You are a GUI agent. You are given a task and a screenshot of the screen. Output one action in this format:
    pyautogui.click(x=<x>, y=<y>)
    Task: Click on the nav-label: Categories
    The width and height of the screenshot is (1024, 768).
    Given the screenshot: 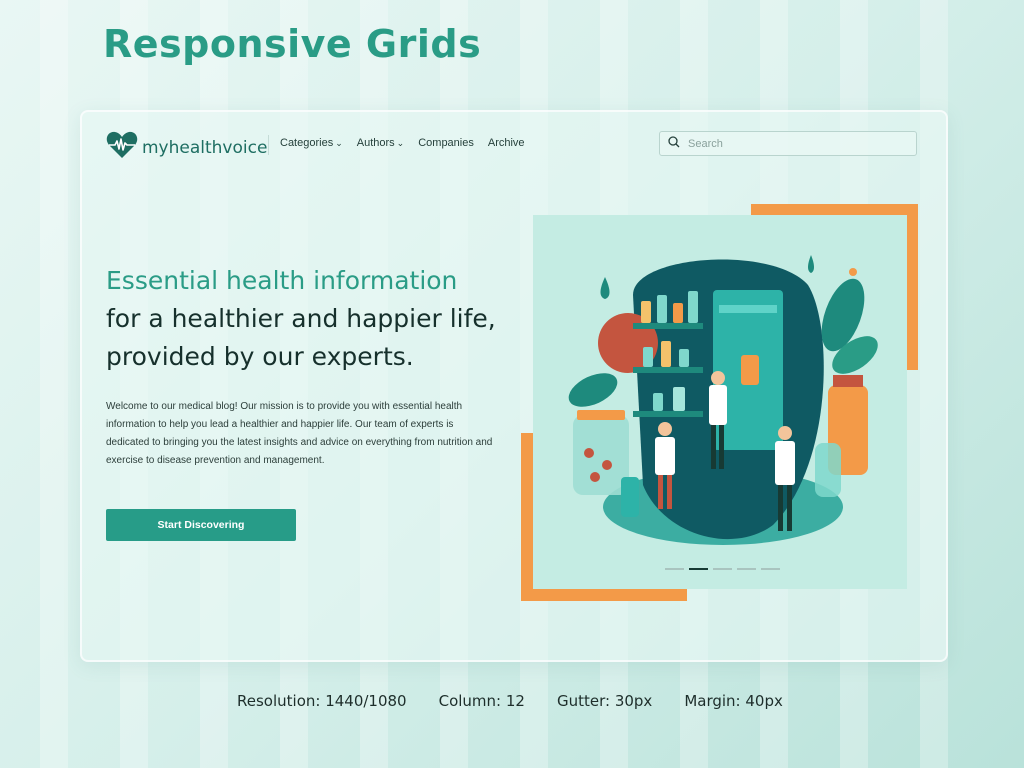 What is the action you would take?
    pyautogui.click(x=307, y=143)
    